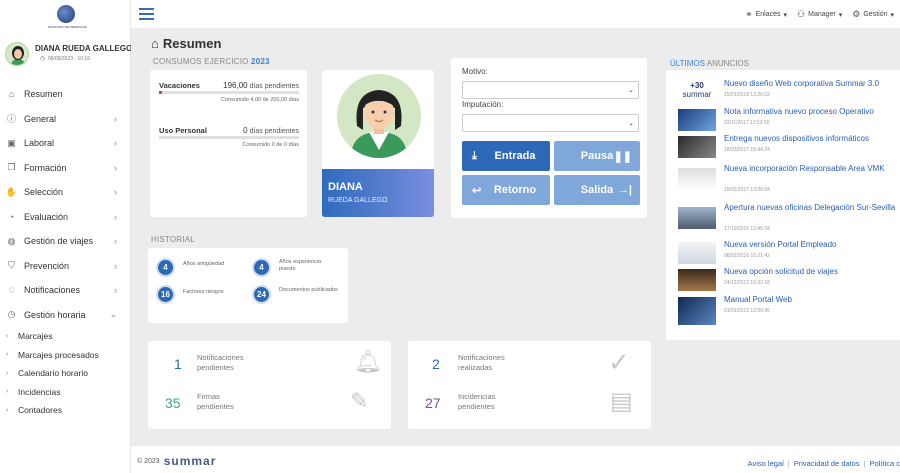 The height and width of the screenshot is (473, 900). Describe the element at coordinates (873, 14) in the screenshot. I see `gestion-menu: ⚙ Gestión ▾` at that location.